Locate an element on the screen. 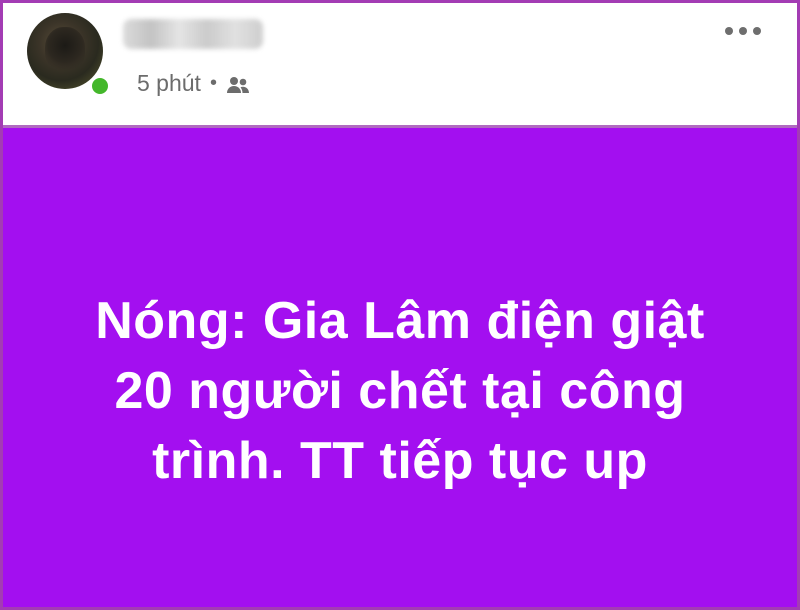 This screenshot has height=610, width=800. post-meta: 5 phút • is located at coordinates (194, 83).